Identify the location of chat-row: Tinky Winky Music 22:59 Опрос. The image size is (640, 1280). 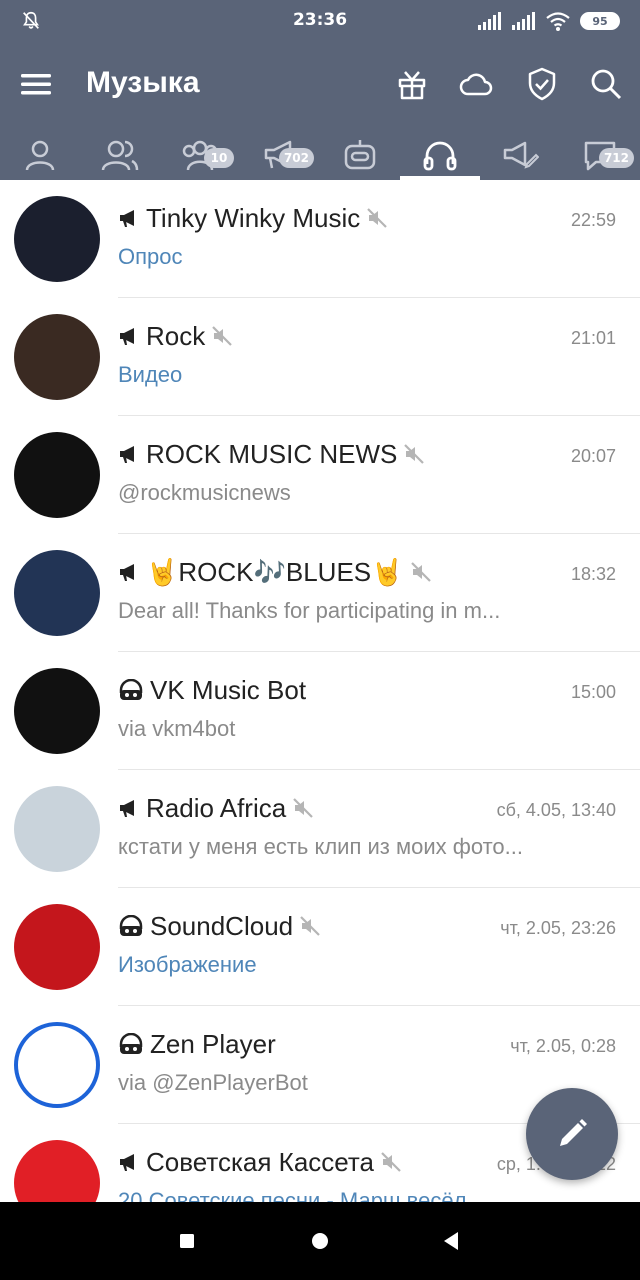
(320, 239).